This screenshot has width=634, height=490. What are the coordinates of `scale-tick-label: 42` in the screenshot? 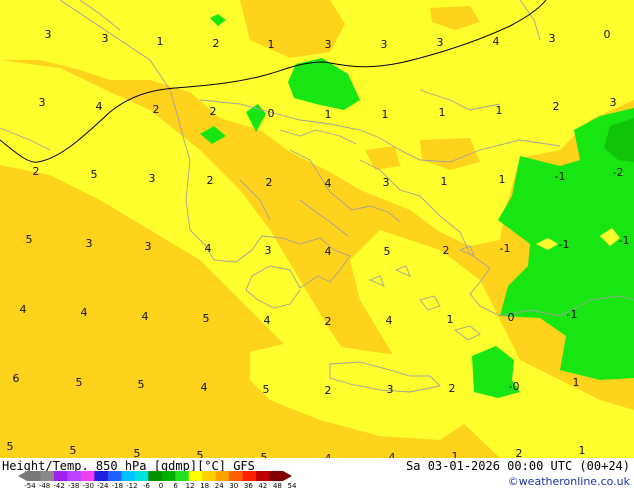 It's located at (263, 486).